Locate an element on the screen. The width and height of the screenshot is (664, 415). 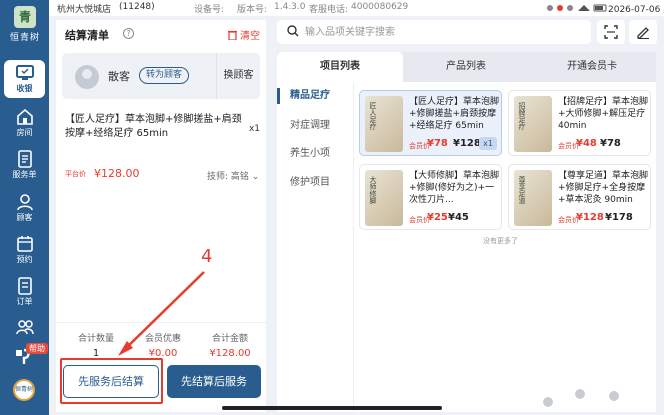
product-price: ¥78 is located at coordinates (610, 143).